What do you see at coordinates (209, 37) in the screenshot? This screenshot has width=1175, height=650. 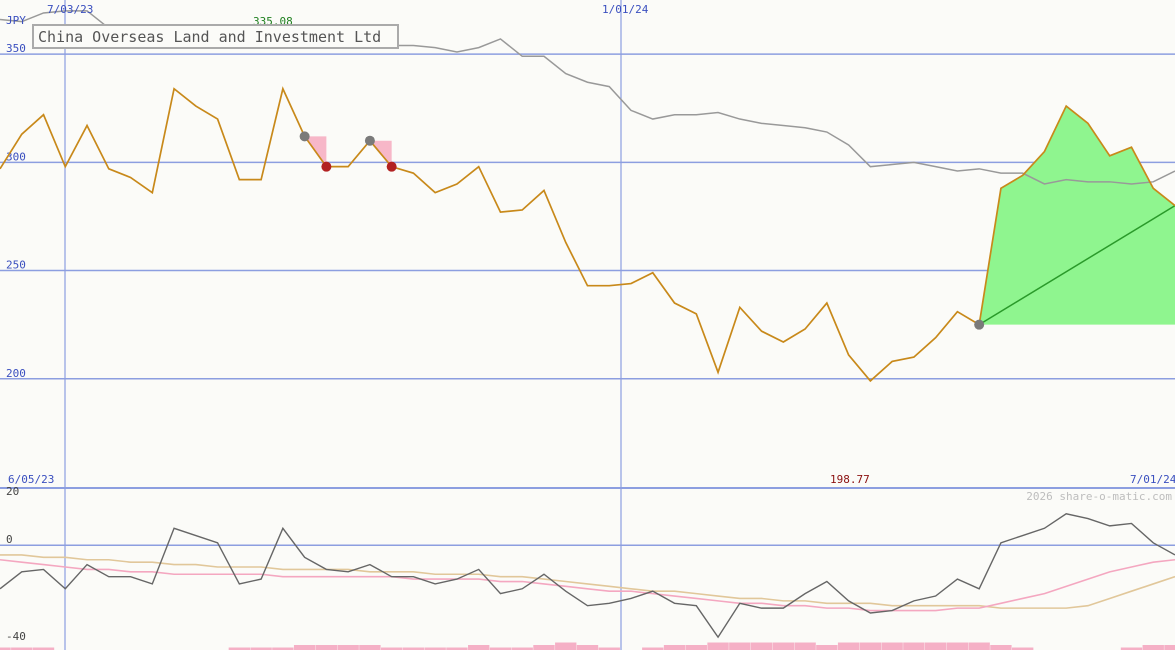 I see `chart-title: China Overseas Land and Investment Ltd` at bounding box center [209, 37].